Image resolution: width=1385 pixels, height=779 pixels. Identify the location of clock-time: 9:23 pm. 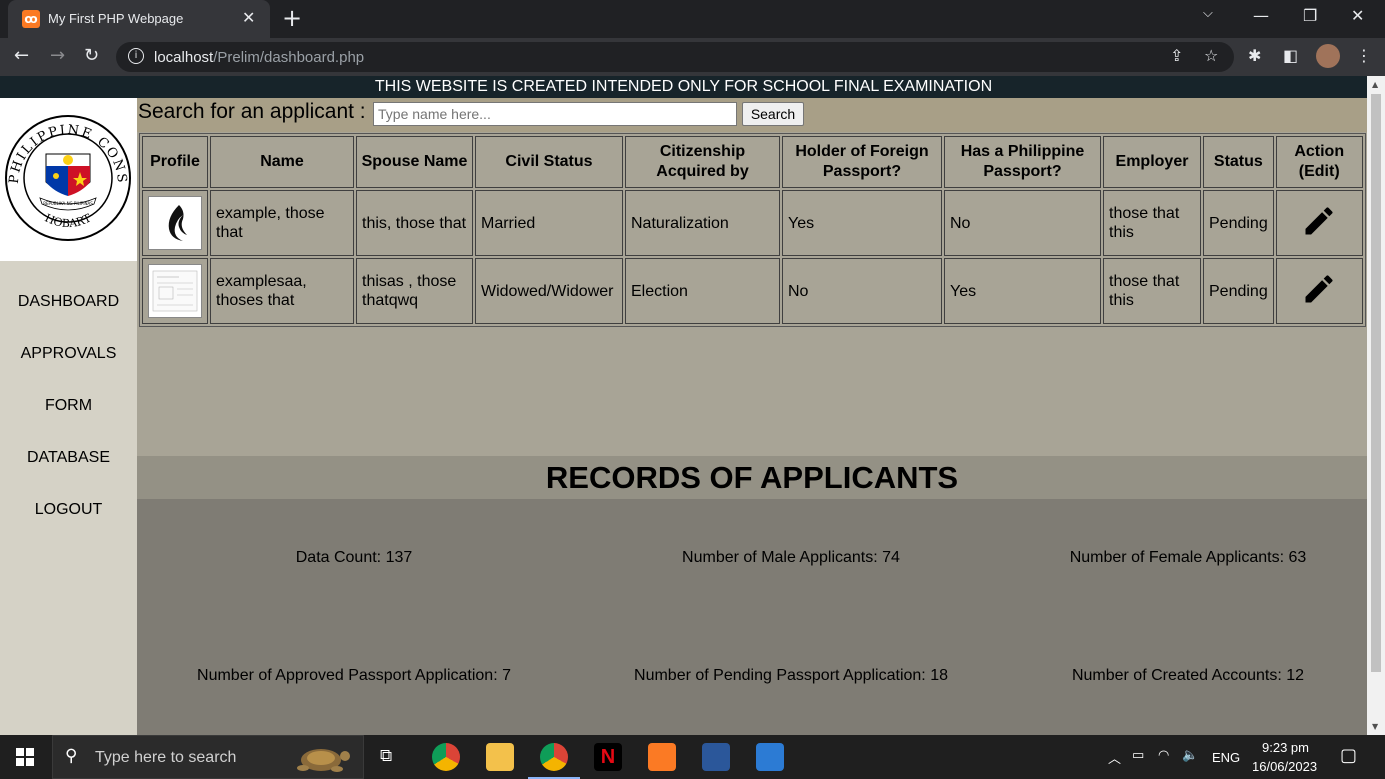
(1285, 747).